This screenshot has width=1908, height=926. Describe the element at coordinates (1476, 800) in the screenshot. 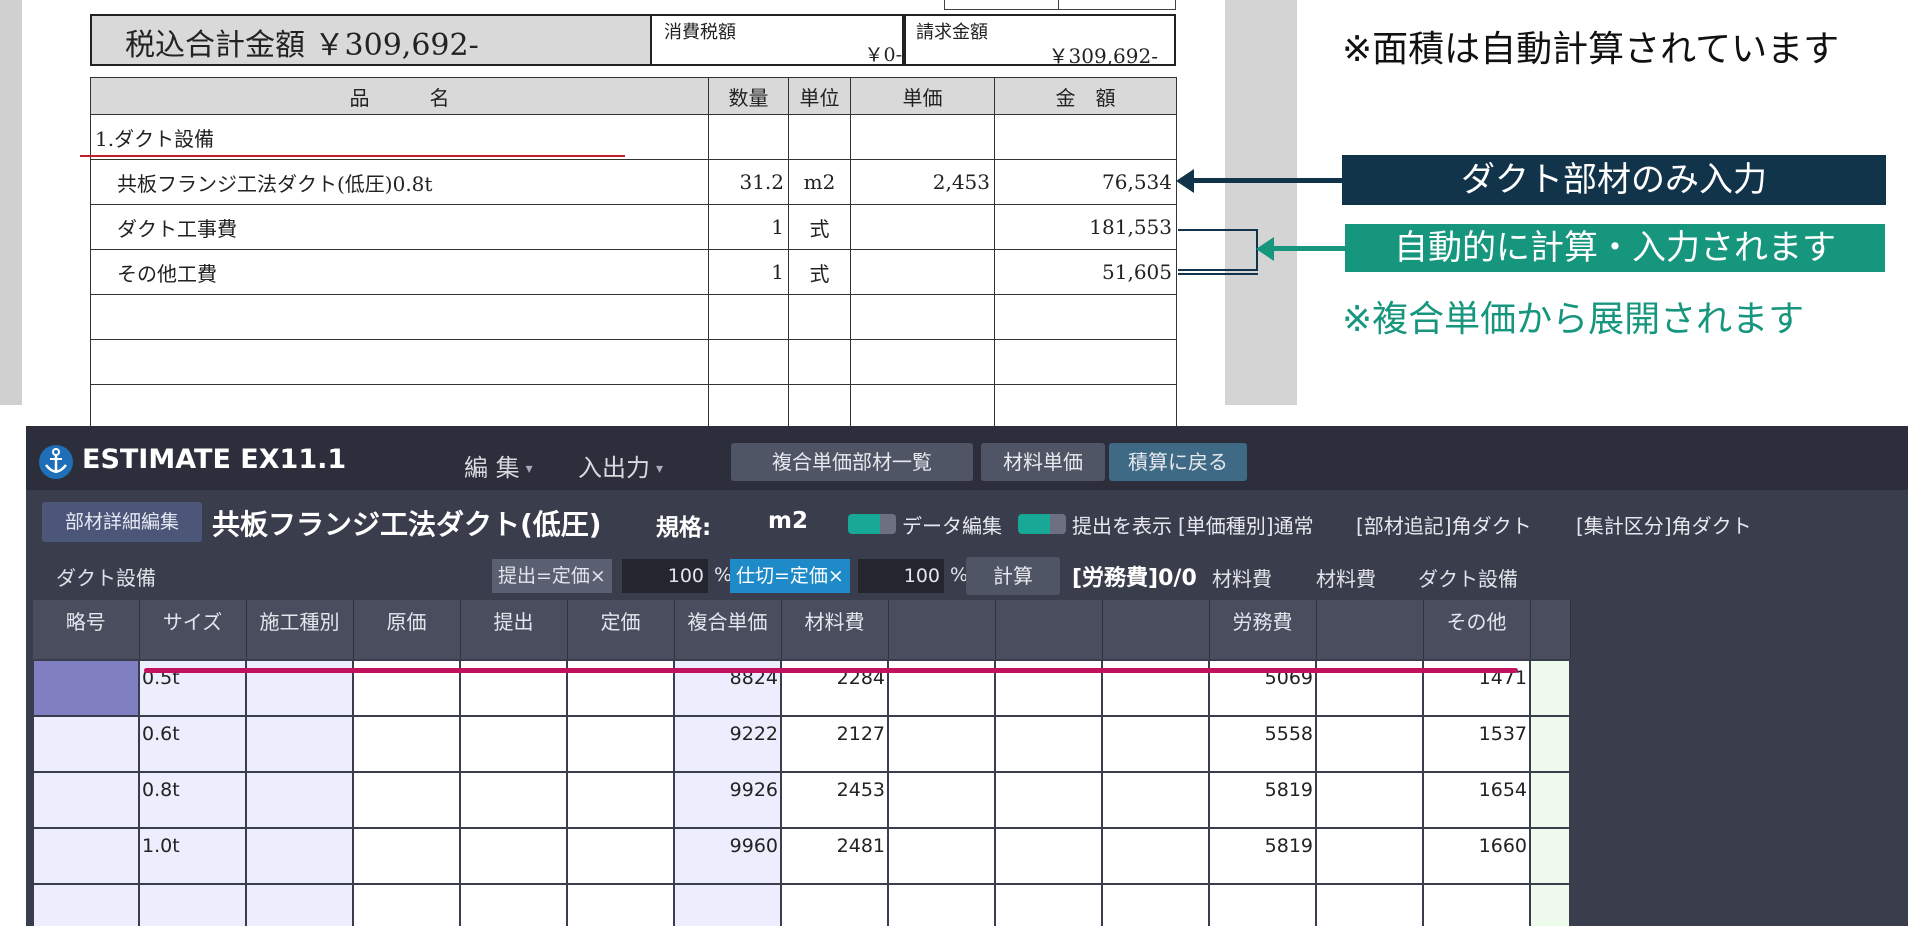

I see `cell-other: 1654` at that location.